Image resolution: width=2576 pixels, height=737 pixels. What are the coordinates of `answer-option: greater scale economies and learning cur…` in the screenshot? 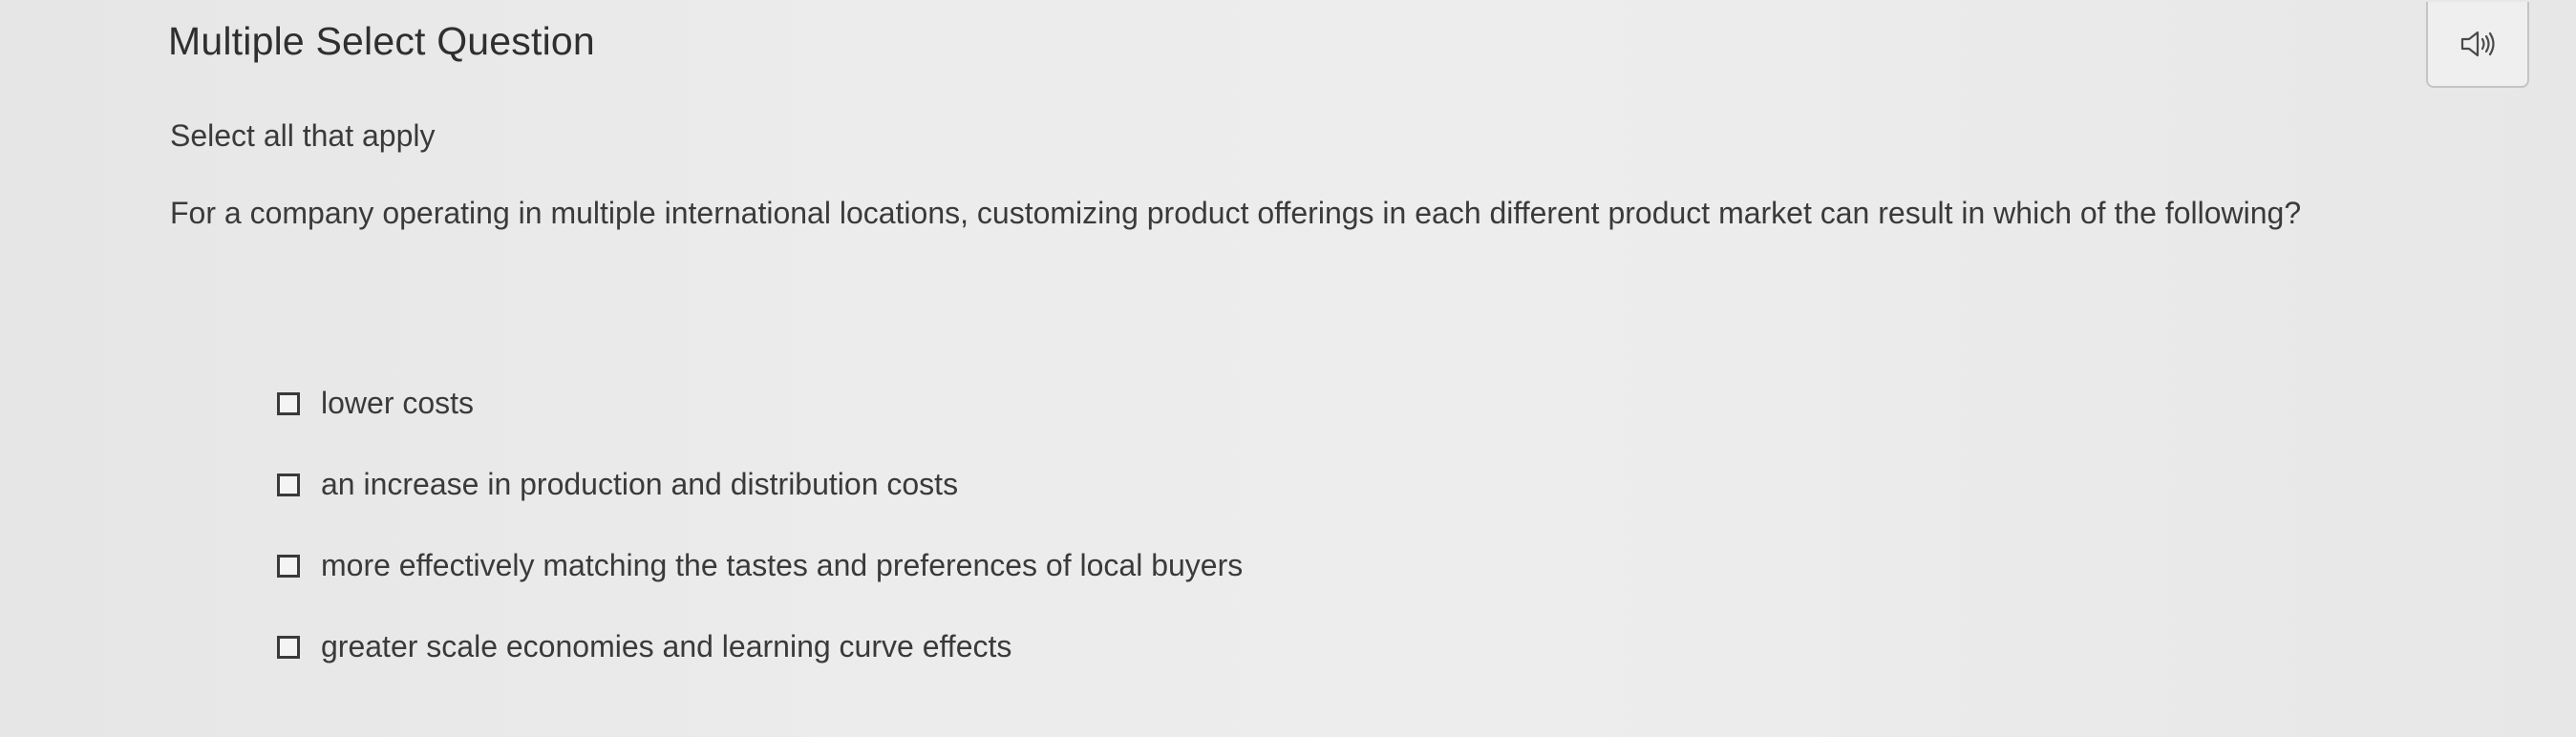 It's located at (760, 646).